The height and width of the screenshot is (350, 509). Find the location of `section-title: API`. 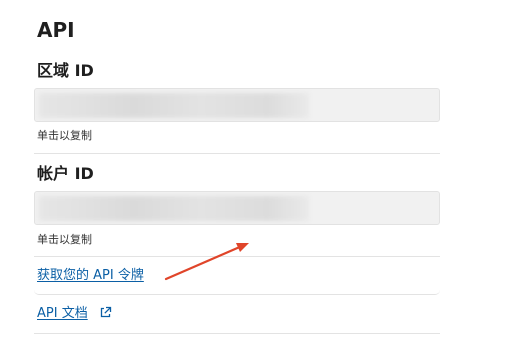

section-title: API is located at coordinates (56, 30).